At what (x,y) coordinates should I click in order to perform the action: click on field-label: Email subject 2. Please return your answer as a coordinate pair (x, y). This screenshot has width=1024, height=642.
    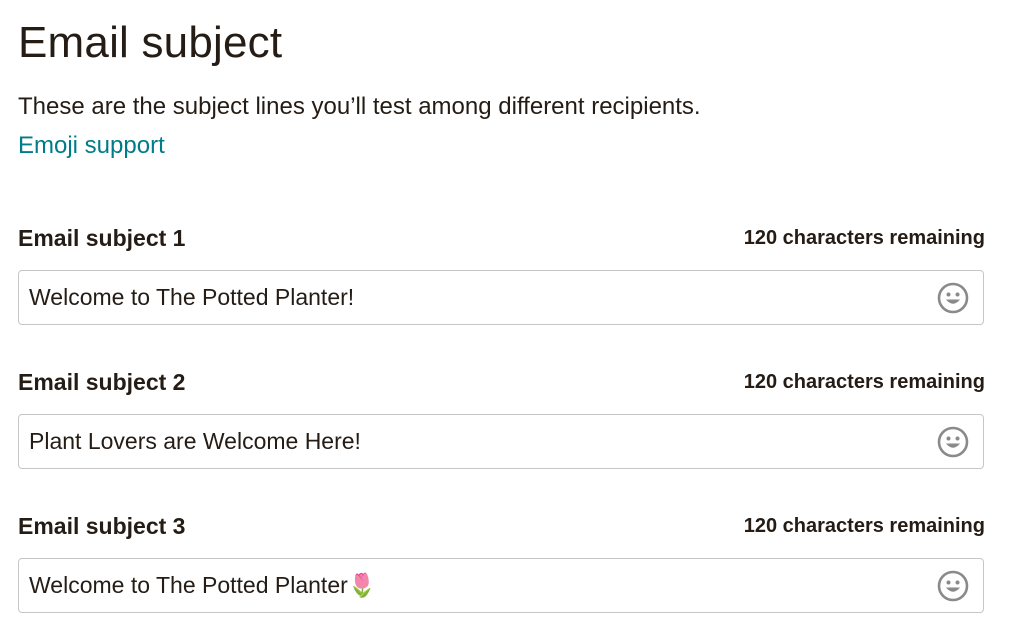
    Looking at the image, I should click on (102, 381).